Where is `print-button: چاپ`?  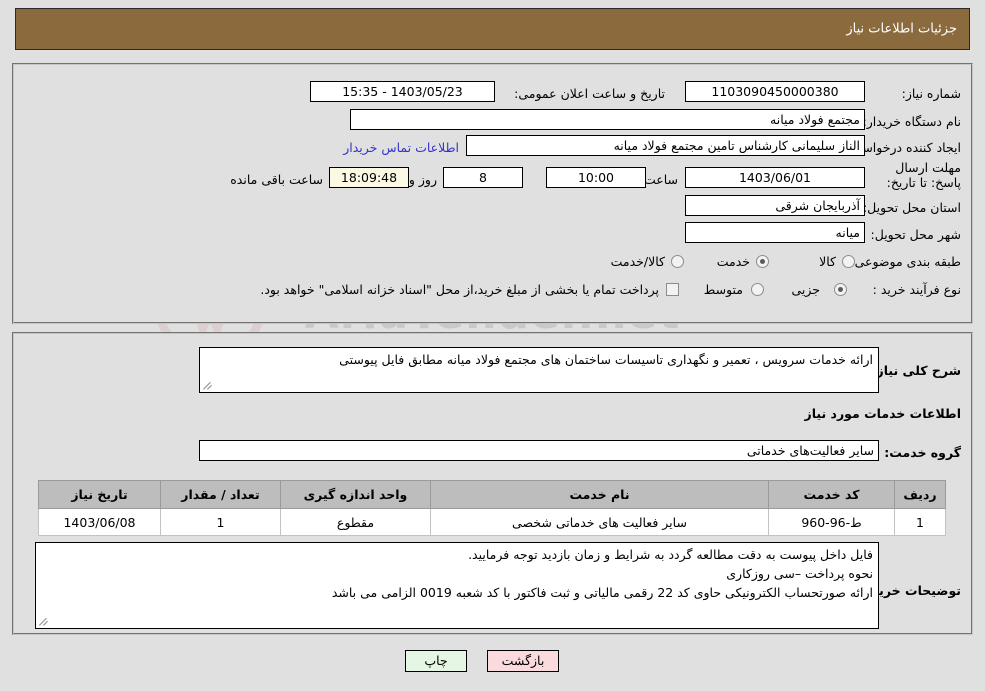
print-button: چاپ is located at coordinates (436, 661).